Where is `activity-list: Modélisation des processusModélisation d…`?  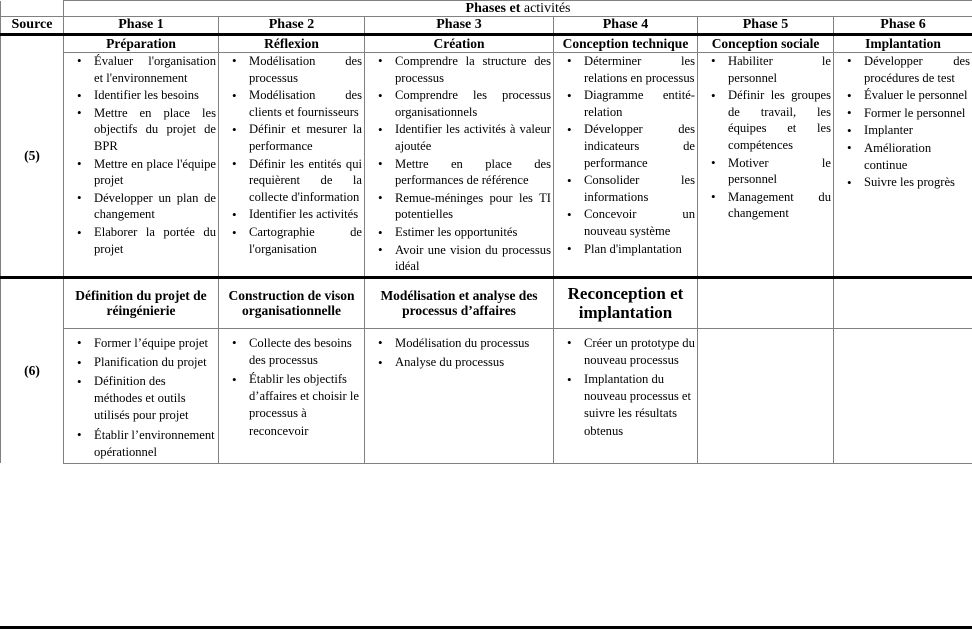 activity-list: Modélisation des processusModélisation d… is located at coordinates (291, 154).